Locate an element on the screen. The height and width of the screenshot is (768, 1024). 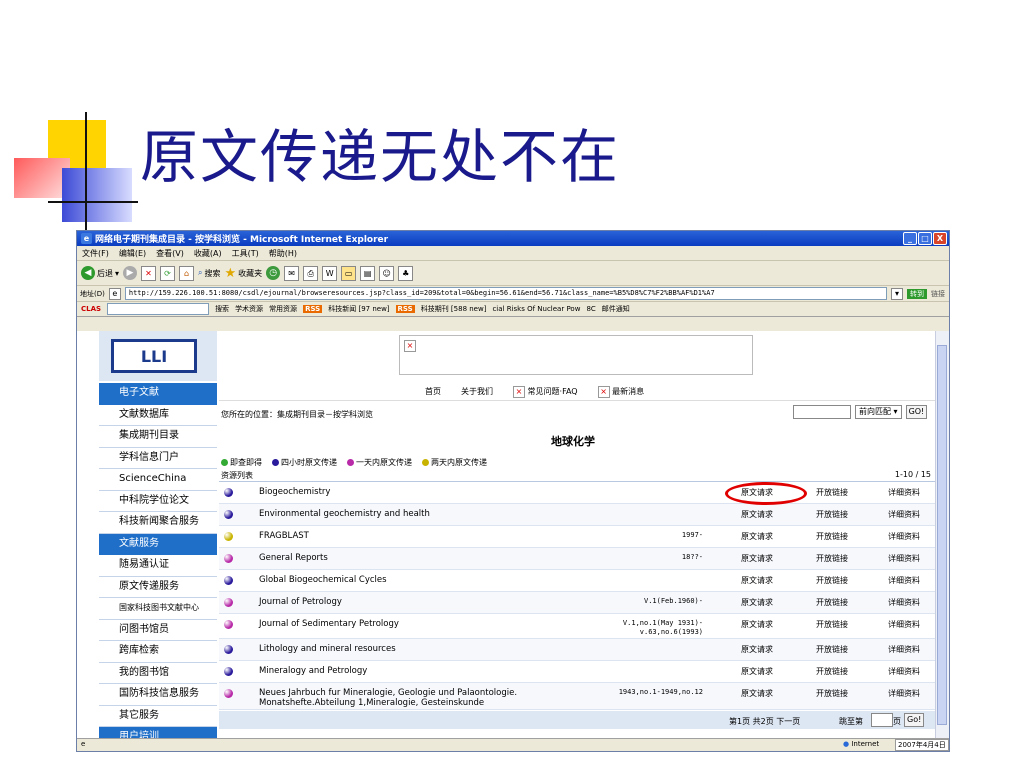
links-label: 链接 is located at coordinates (940, 294).